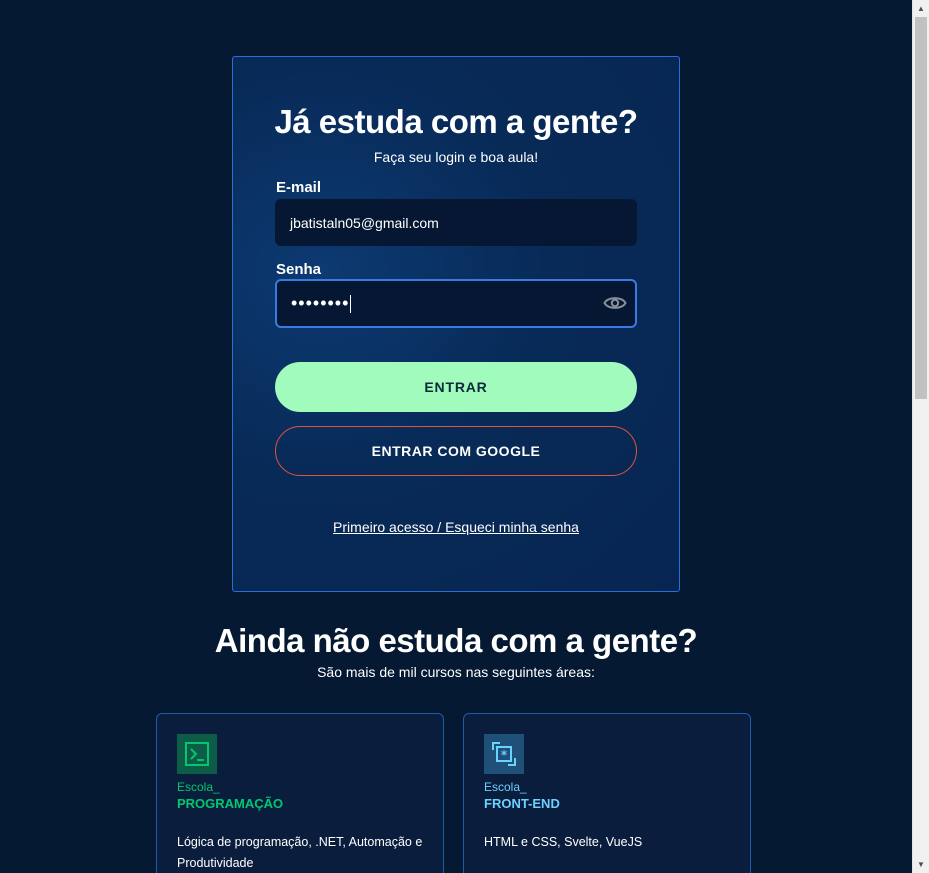 The image size is (929, 873). Describe the element at coordinates (456, 157) in the screenshot. I see `login-subtitle: Faça seu login e boa aula!` at that location.